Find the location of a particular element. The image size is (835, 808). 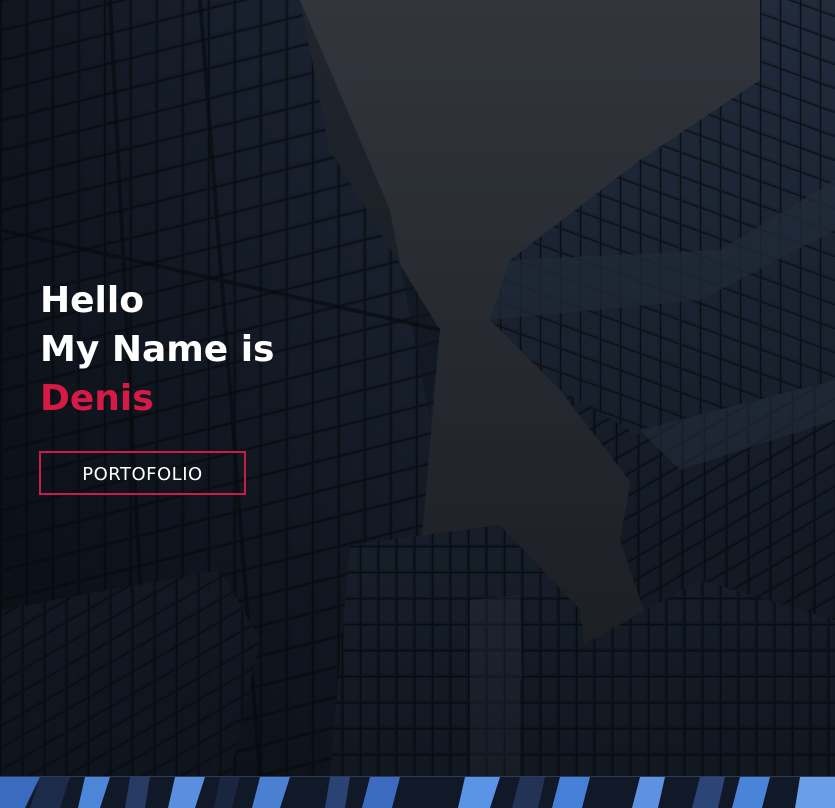

intro-text: My Name is is located at coordinates (157, 349).